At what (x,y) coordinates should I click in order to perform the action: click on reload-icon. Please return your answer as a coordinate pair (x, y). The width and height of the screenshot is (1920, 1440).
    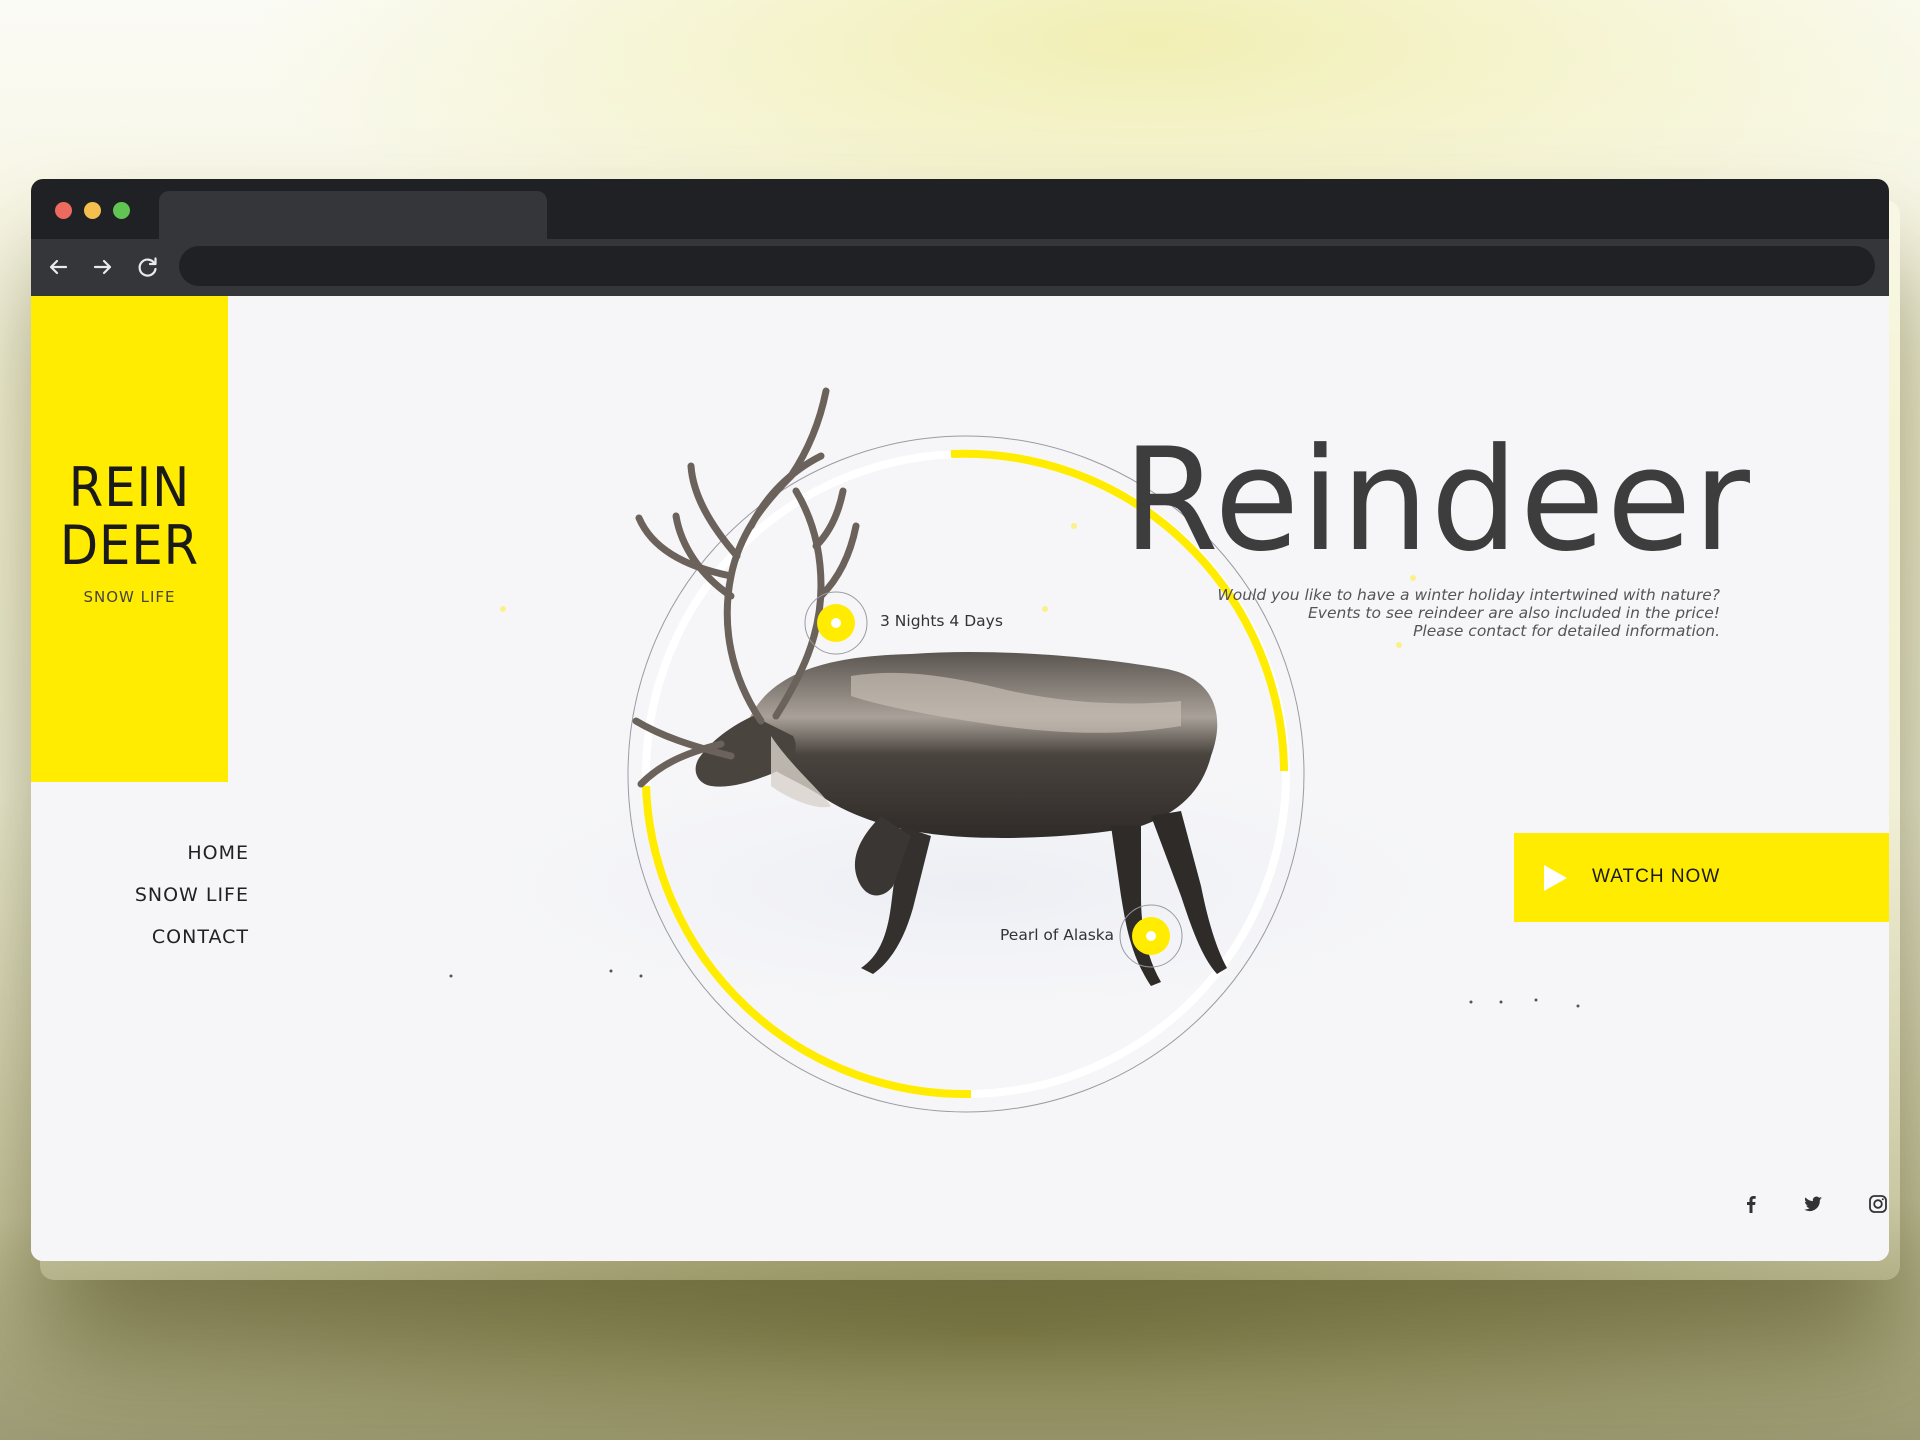
    Looking at the image, I should click on (148, 267).